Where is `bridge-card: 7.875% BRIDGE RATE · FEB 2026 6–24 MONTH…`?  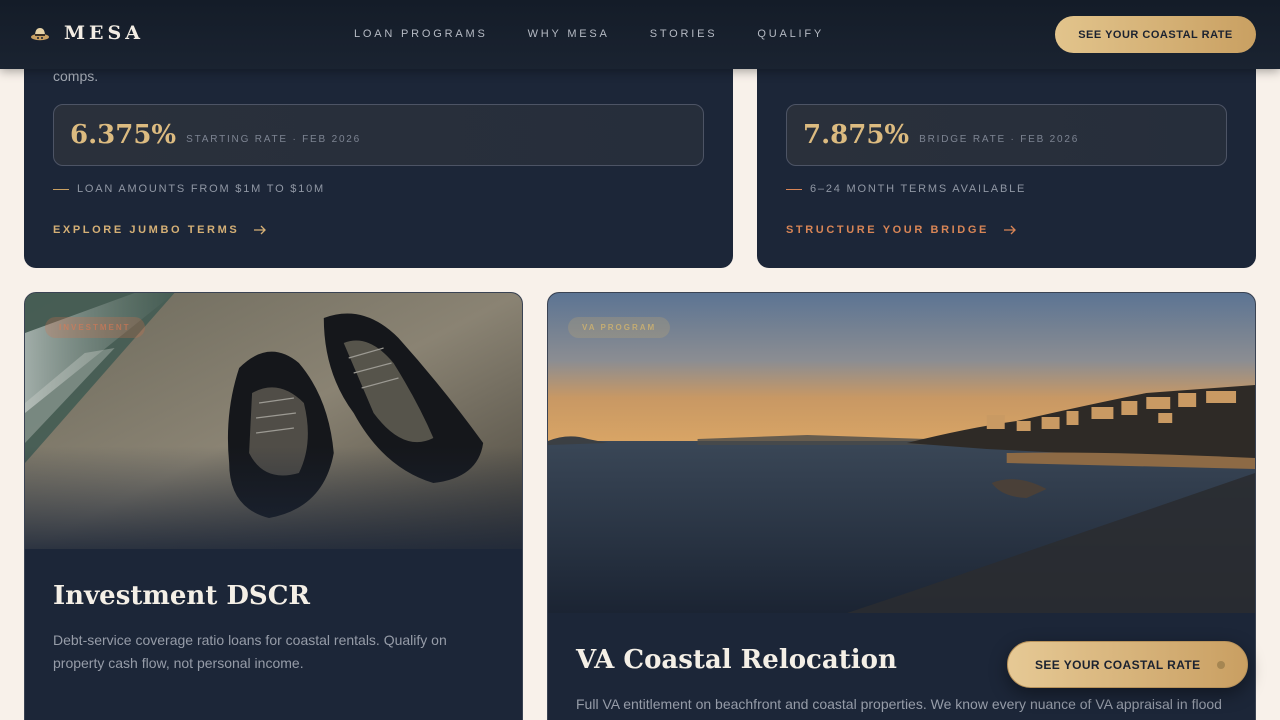
bridge-card: 7.875% BRIDGE RATE · FEB 2026 6–24 MONTH… is located at coordinates (1006, 154).